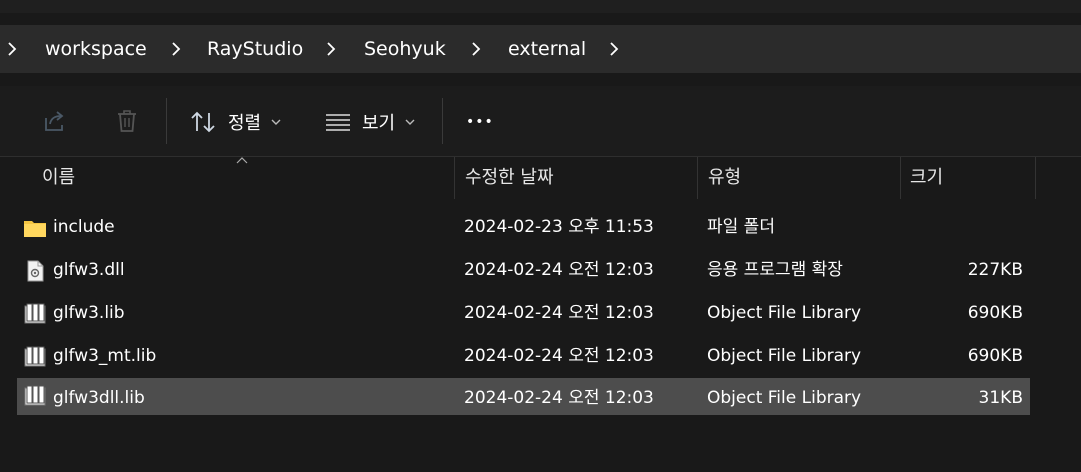 The height and width of the screenshot is (472, 1081). Describe the element at coordinates (965, 227) in the screenshot. I see `file-size` at that location.